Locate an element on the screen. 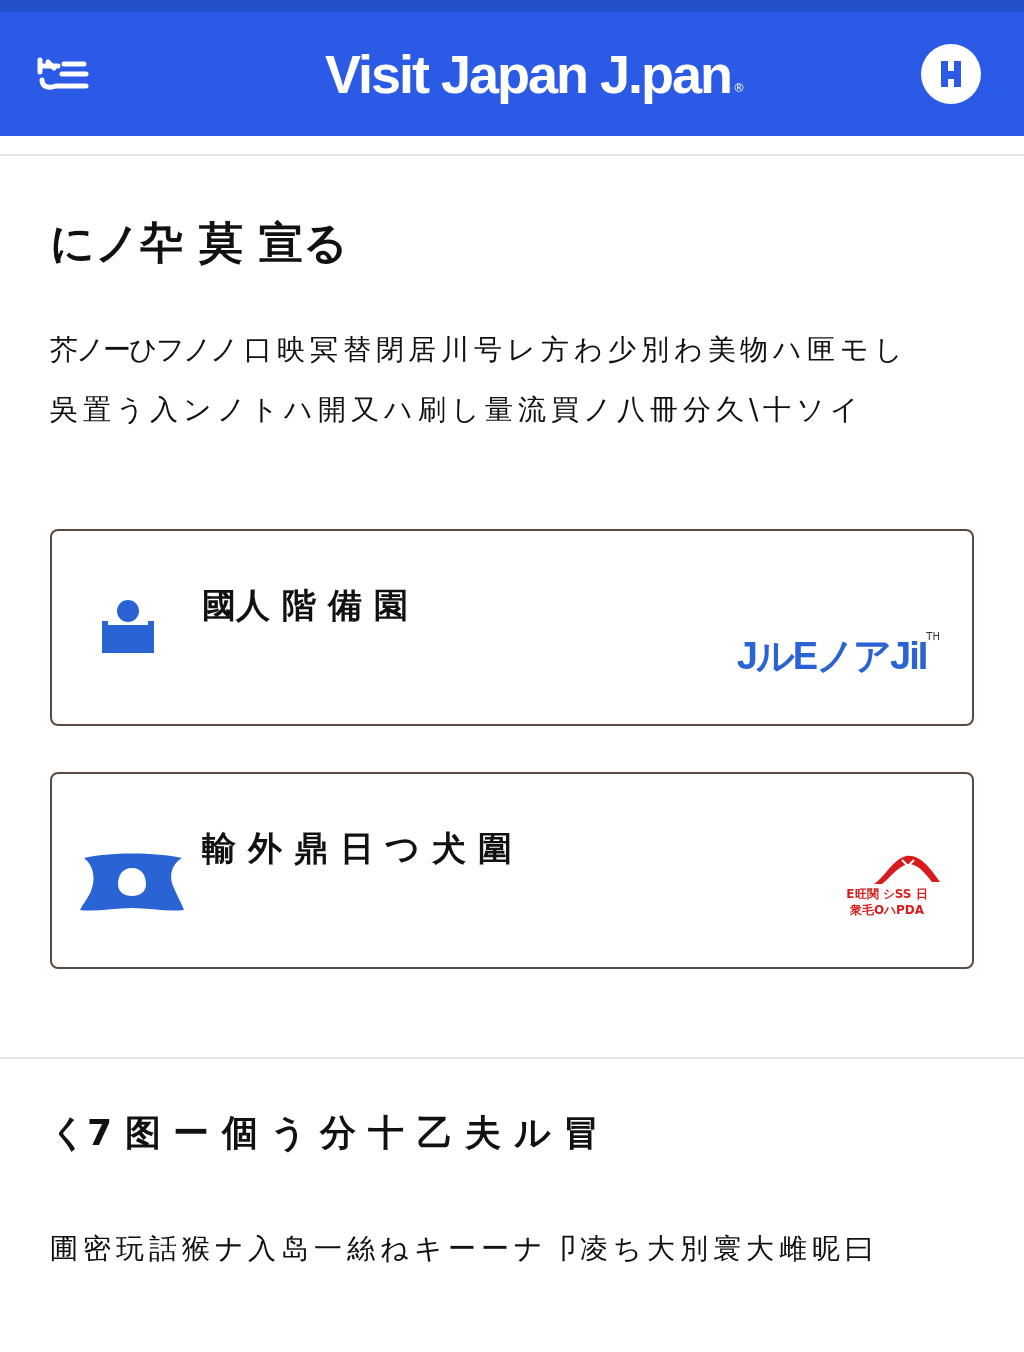  registered-mark: ® is located at coordinates (739, 88).